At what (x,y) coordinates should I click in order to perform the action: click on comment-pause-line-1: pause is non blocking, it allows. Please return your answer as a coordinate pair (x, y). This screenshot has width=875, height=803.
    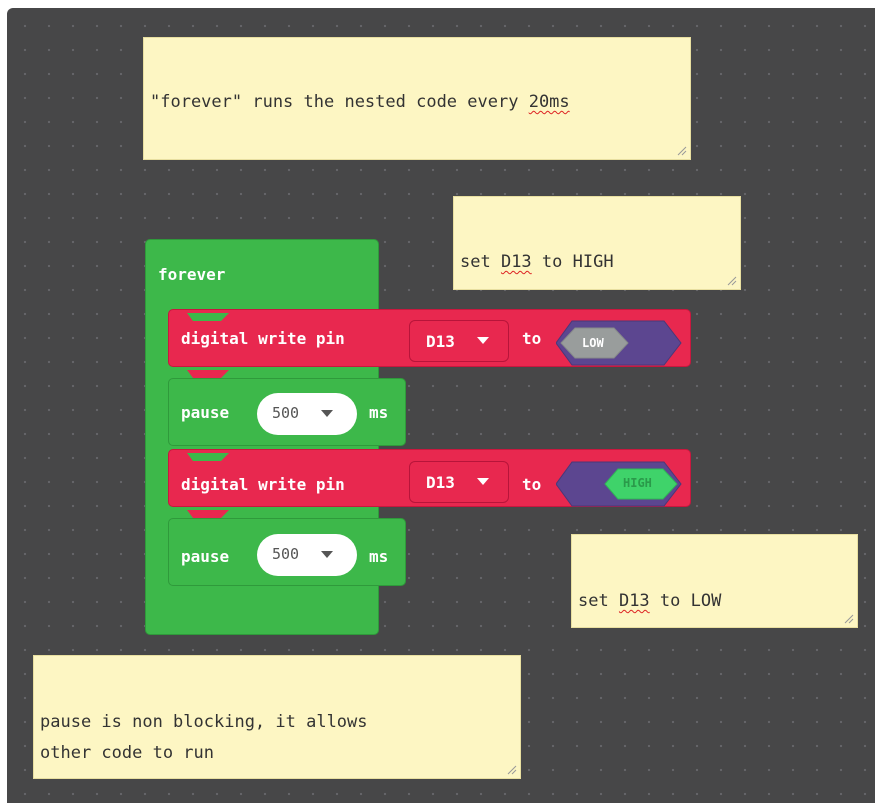
    Looking at the image, I should click on (204, 722).